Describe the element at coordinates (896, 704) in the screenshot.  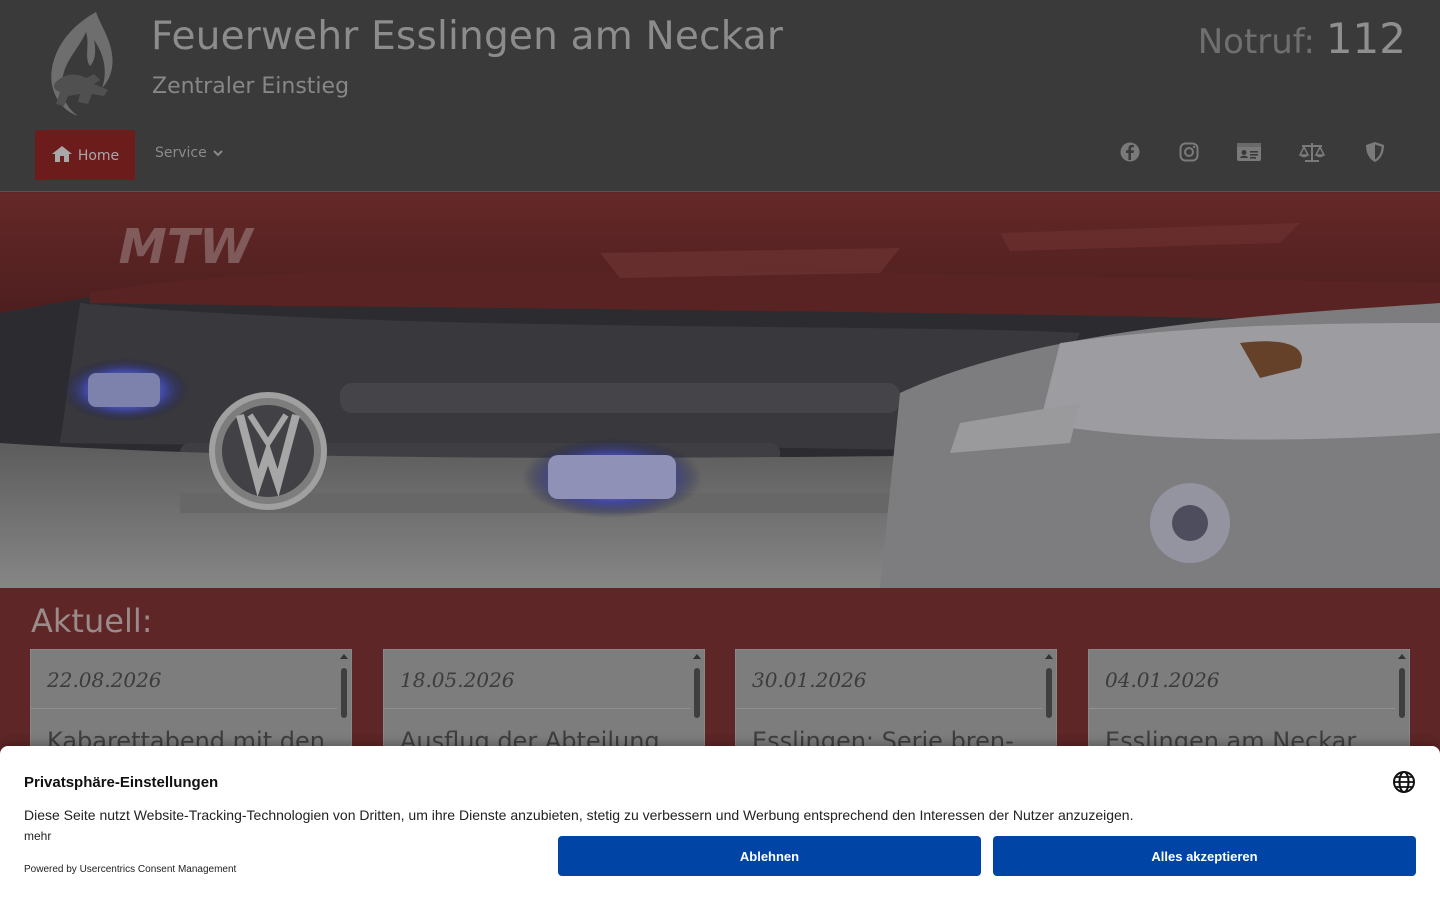
I see `news-card: 30.01.2026 Esslingen: Serie bren-` at that location.